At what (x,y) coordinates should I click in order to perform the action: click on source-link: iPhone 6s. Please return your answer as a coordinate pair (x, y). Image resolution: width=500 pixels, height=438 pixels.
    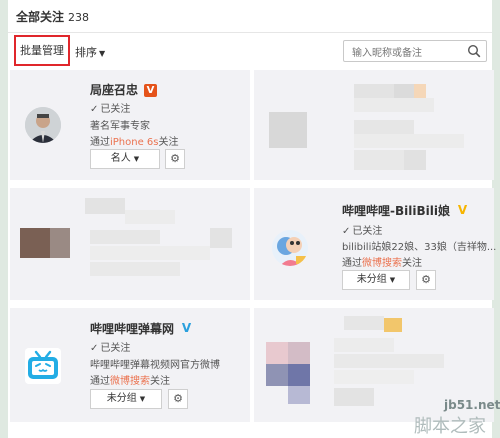
    Looking at the image, I should click on (134, 142).